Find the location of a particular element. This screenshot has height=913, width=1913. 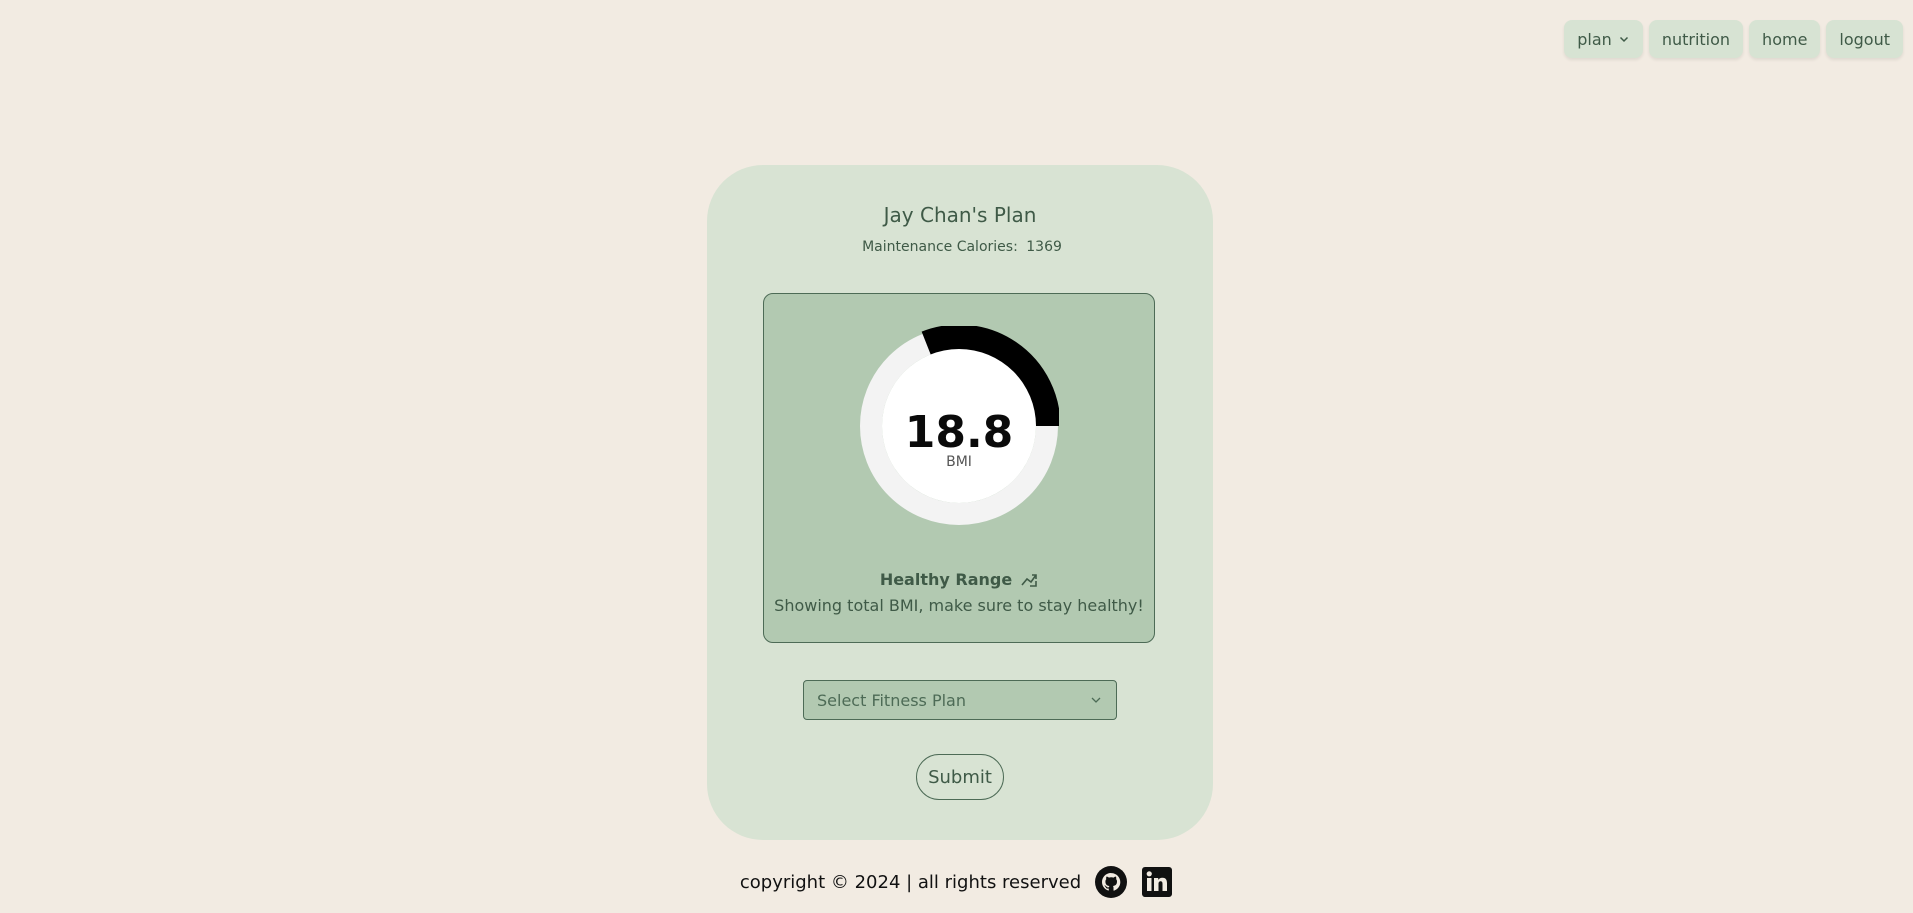

fitness-plan-select: Select Fitness Plan is located at coordinates (960, 700).